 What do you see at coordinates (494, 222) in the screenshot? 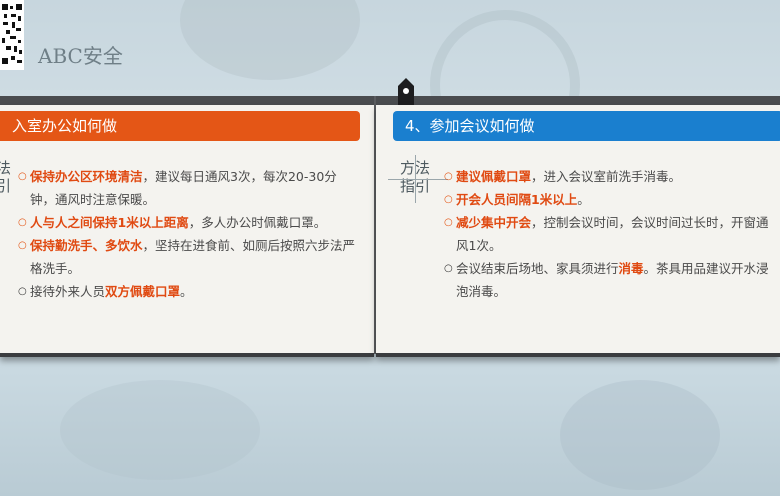
I see `item-highlight: 减少集中开会` at bounding box center [494, 222].